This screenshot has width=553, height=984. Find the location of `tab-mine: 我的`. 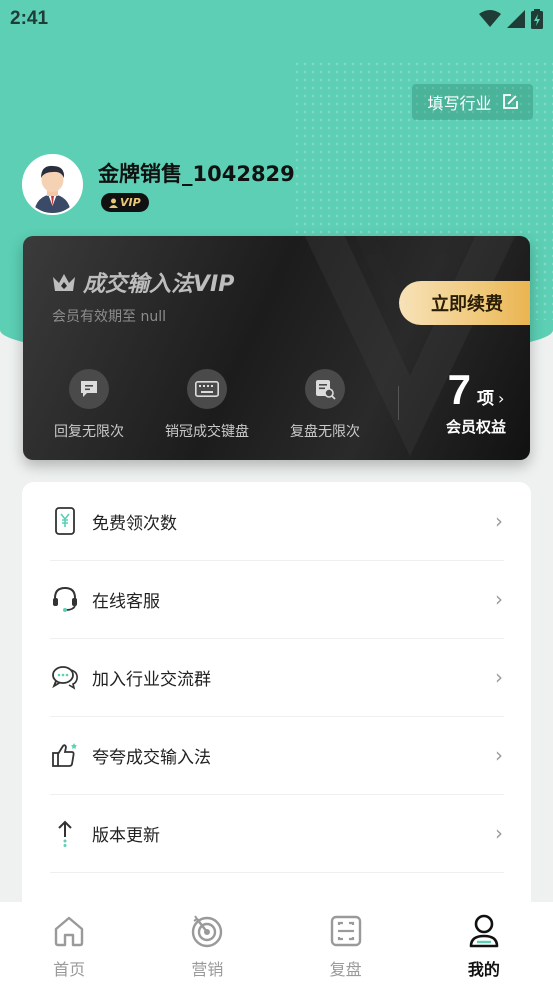

tab-mine: 我的 is located at coordinates (484, 943).